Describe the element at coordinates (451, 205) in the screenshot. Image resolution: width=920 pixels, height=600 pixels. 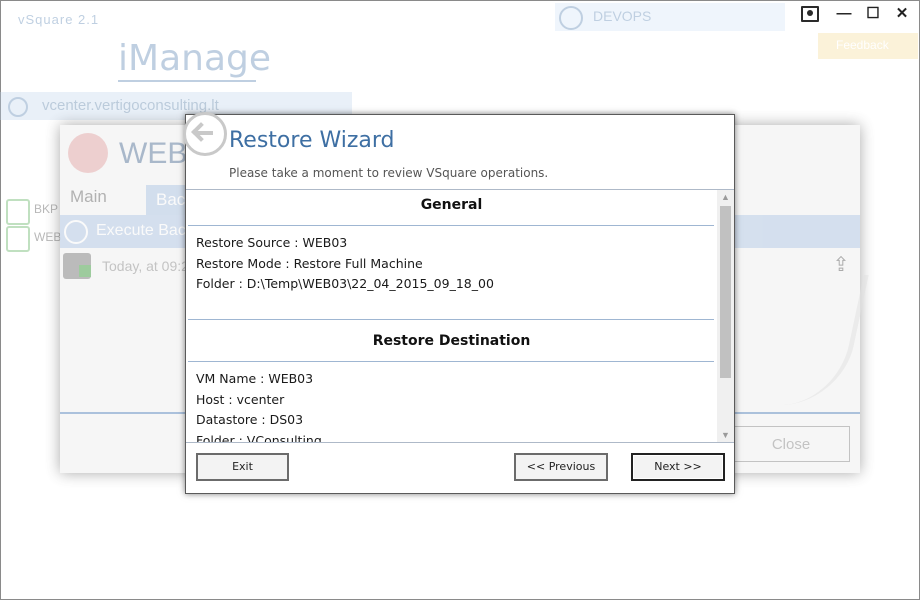
I see `section-title-general: General` at that location.